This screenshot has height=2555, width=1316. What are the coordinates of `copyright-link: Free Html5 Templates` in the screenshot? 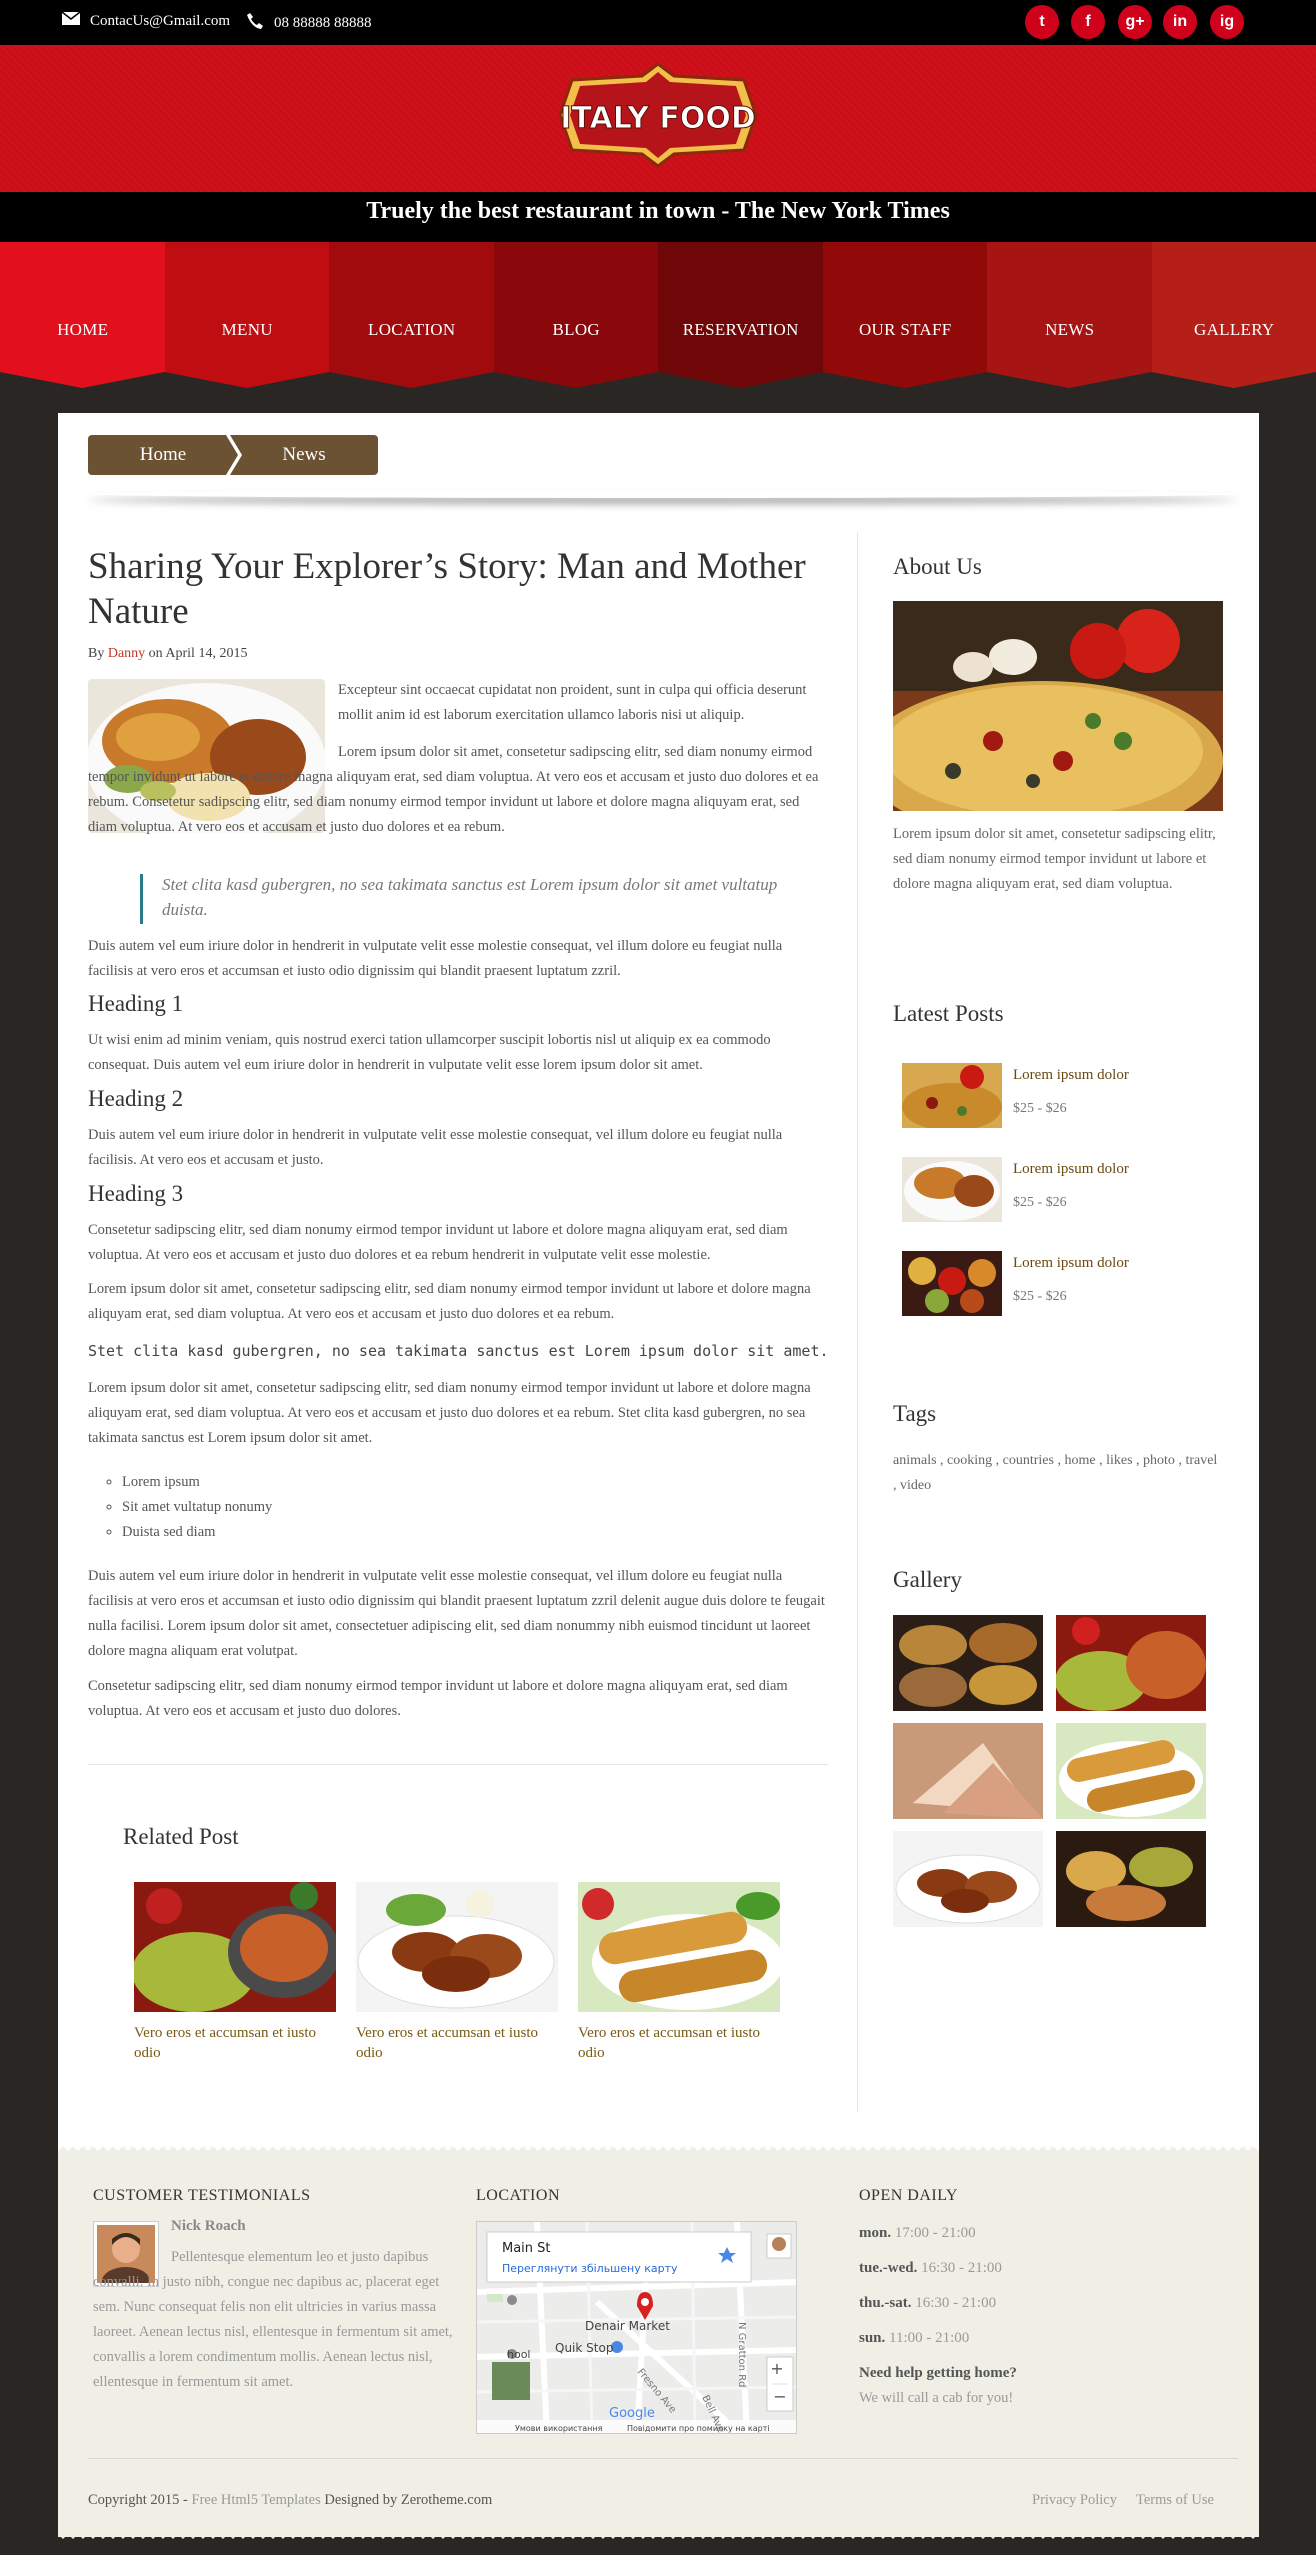 It's located at (256, 2500).